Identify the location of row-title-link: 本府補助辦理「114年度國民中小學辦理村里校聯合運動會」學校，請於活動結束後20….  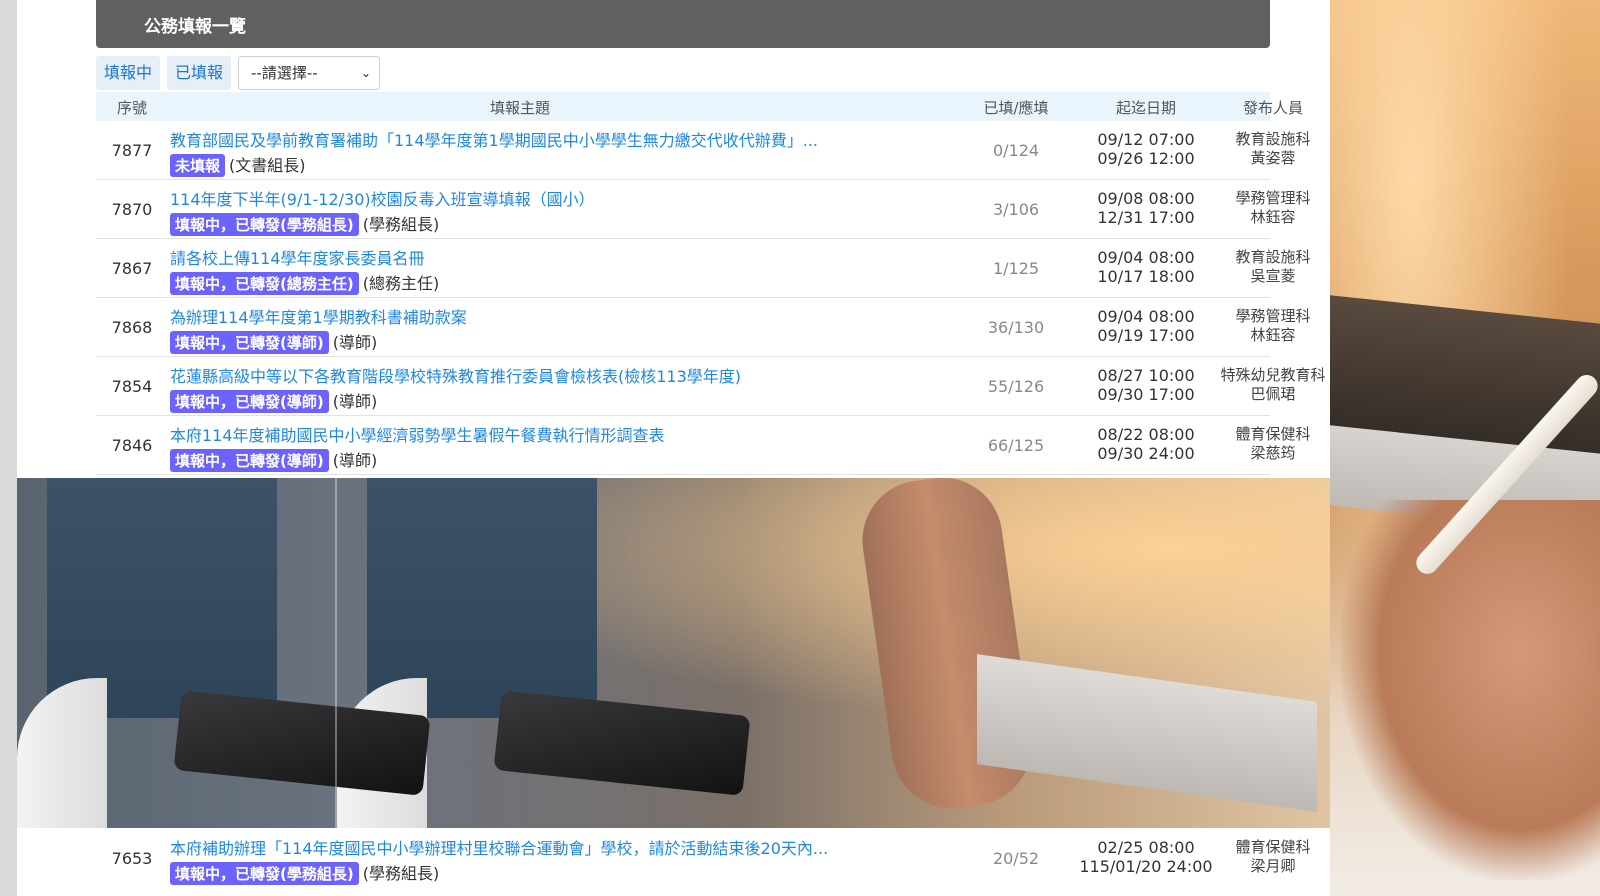
(575, 847).